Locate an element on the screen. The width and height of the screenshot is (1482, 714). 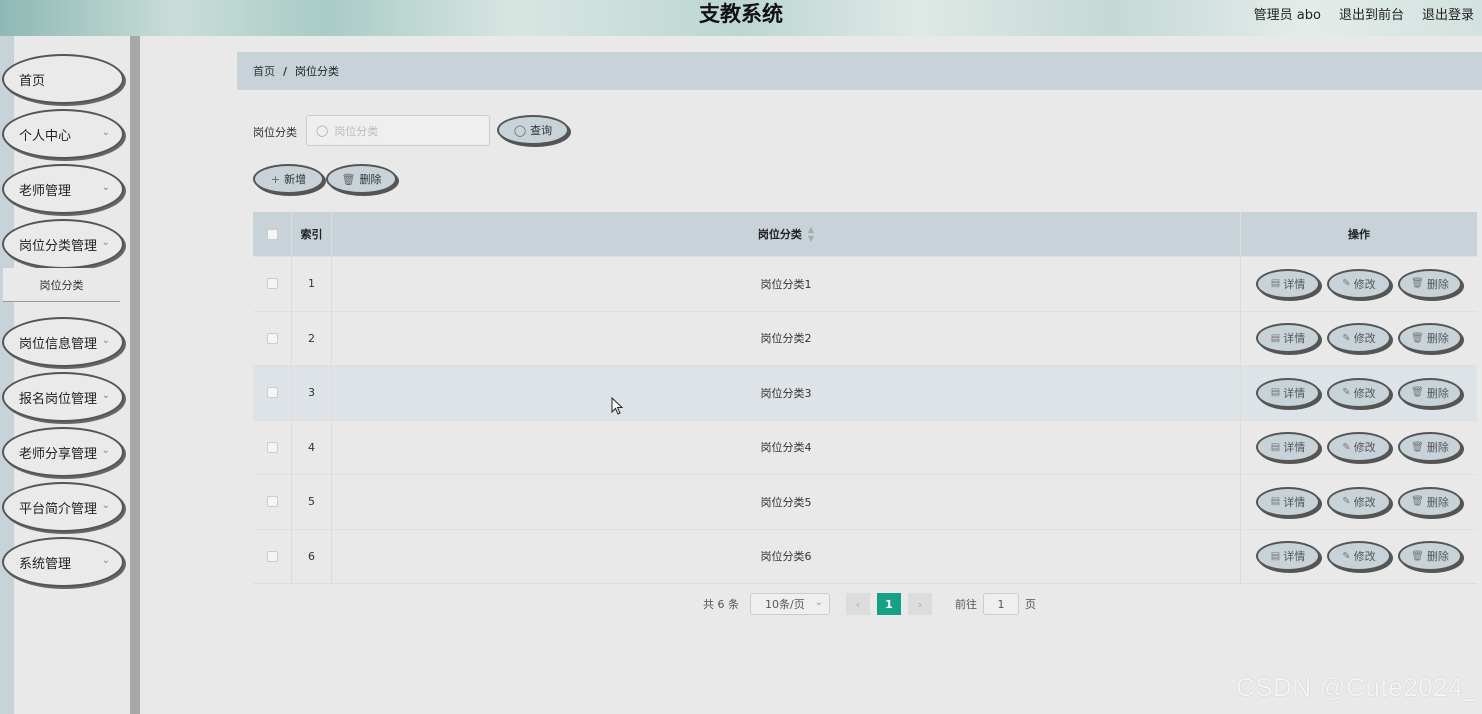
header-name: 岗位分类 ▲ ▼ is located at coordinates (786, 234).